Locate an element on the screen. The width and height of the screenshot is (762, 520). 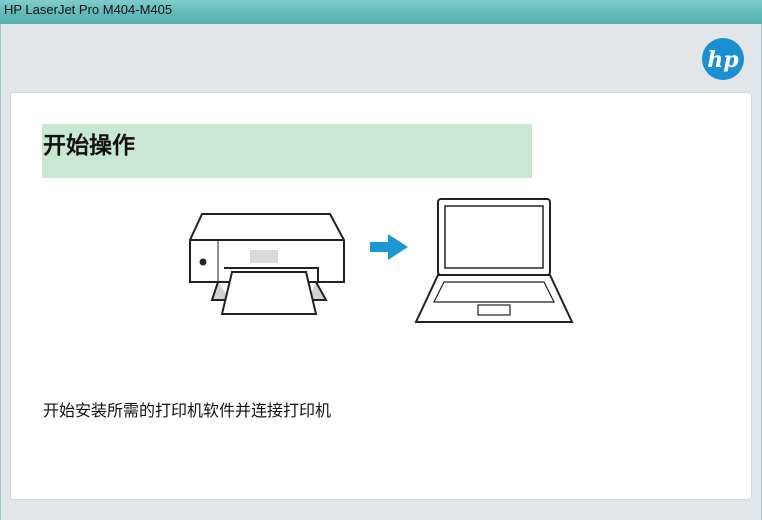
title-bar: HP LaserJet Pro M404-M405 is located at coordinates (381, 12).